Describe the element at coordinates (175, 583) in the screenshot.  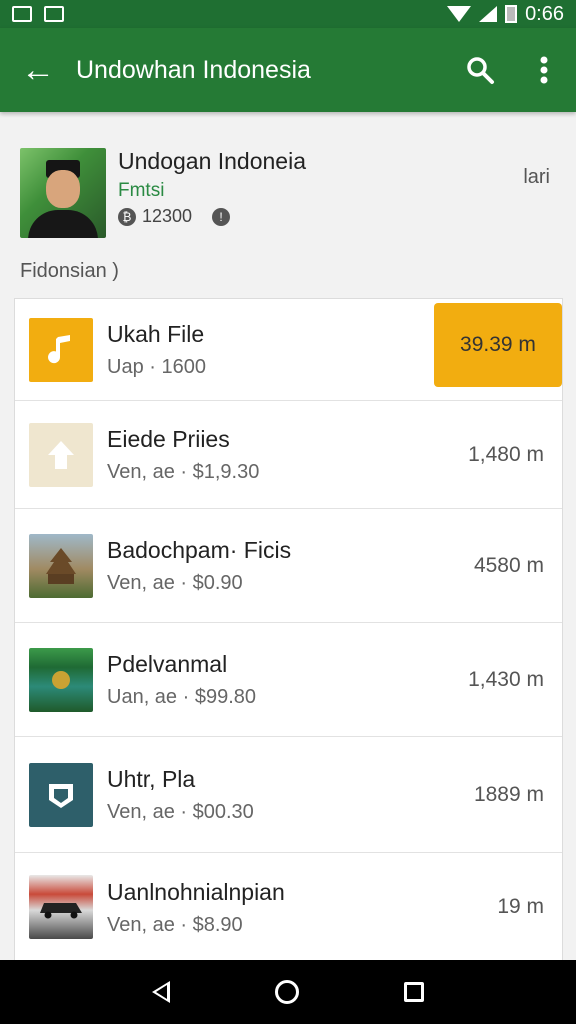
I see `item-subtitle: Ven, ae · $0.90` at that location.